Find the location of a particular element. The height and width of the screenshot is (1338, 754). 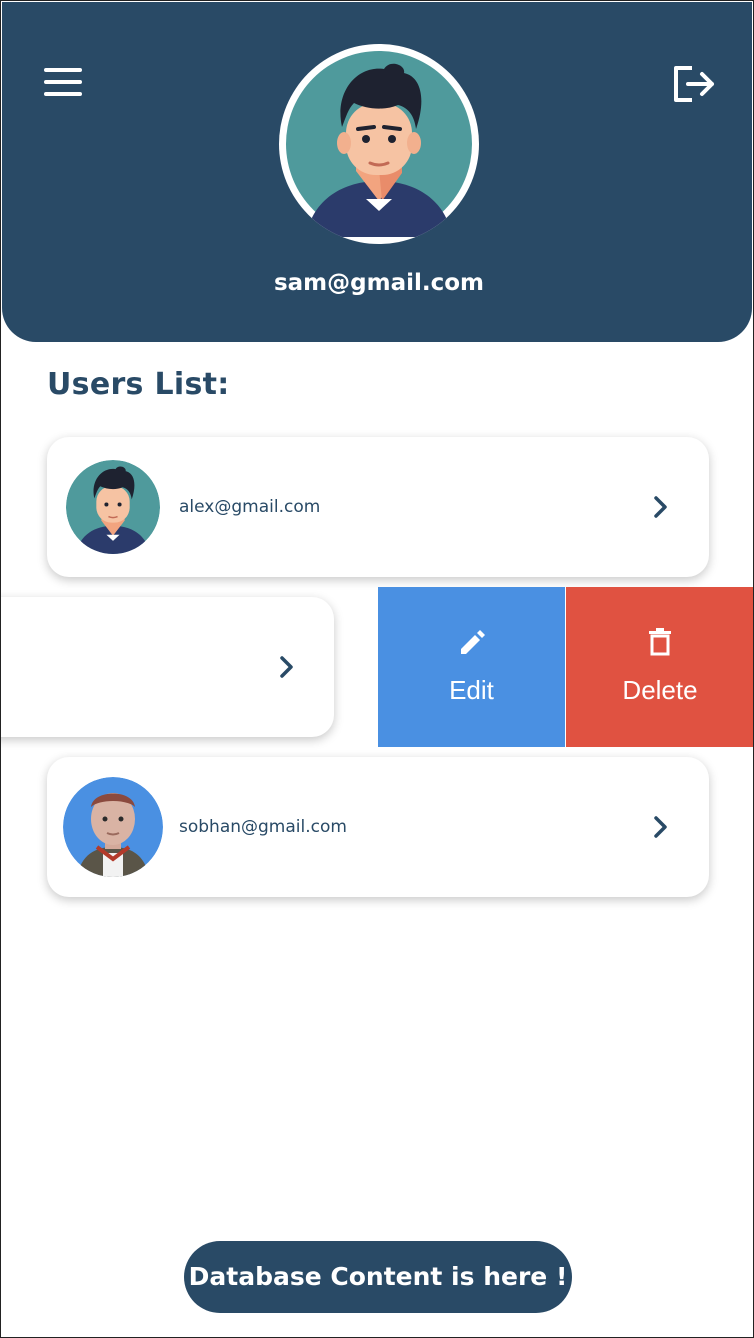

delete-label: Delete is located at coordinates (660, 690).